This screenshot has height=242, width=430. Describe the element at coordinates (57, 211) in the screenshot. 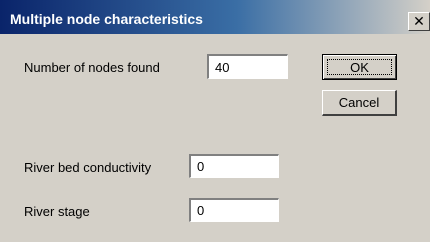

I see `river-stage-label: River stage` at that location.